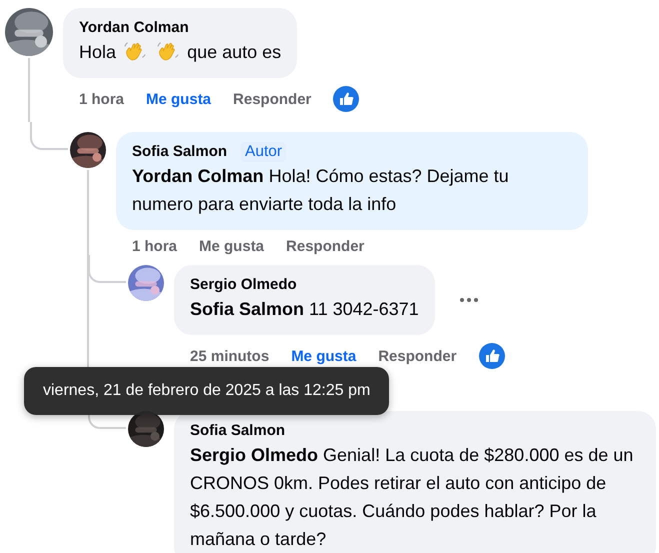 This screenshot has height=553, width=659. What do you see at coordinates (263, 152) in the screenshot?
I see `author-badge: Autor` at bounding box center [263, 152].